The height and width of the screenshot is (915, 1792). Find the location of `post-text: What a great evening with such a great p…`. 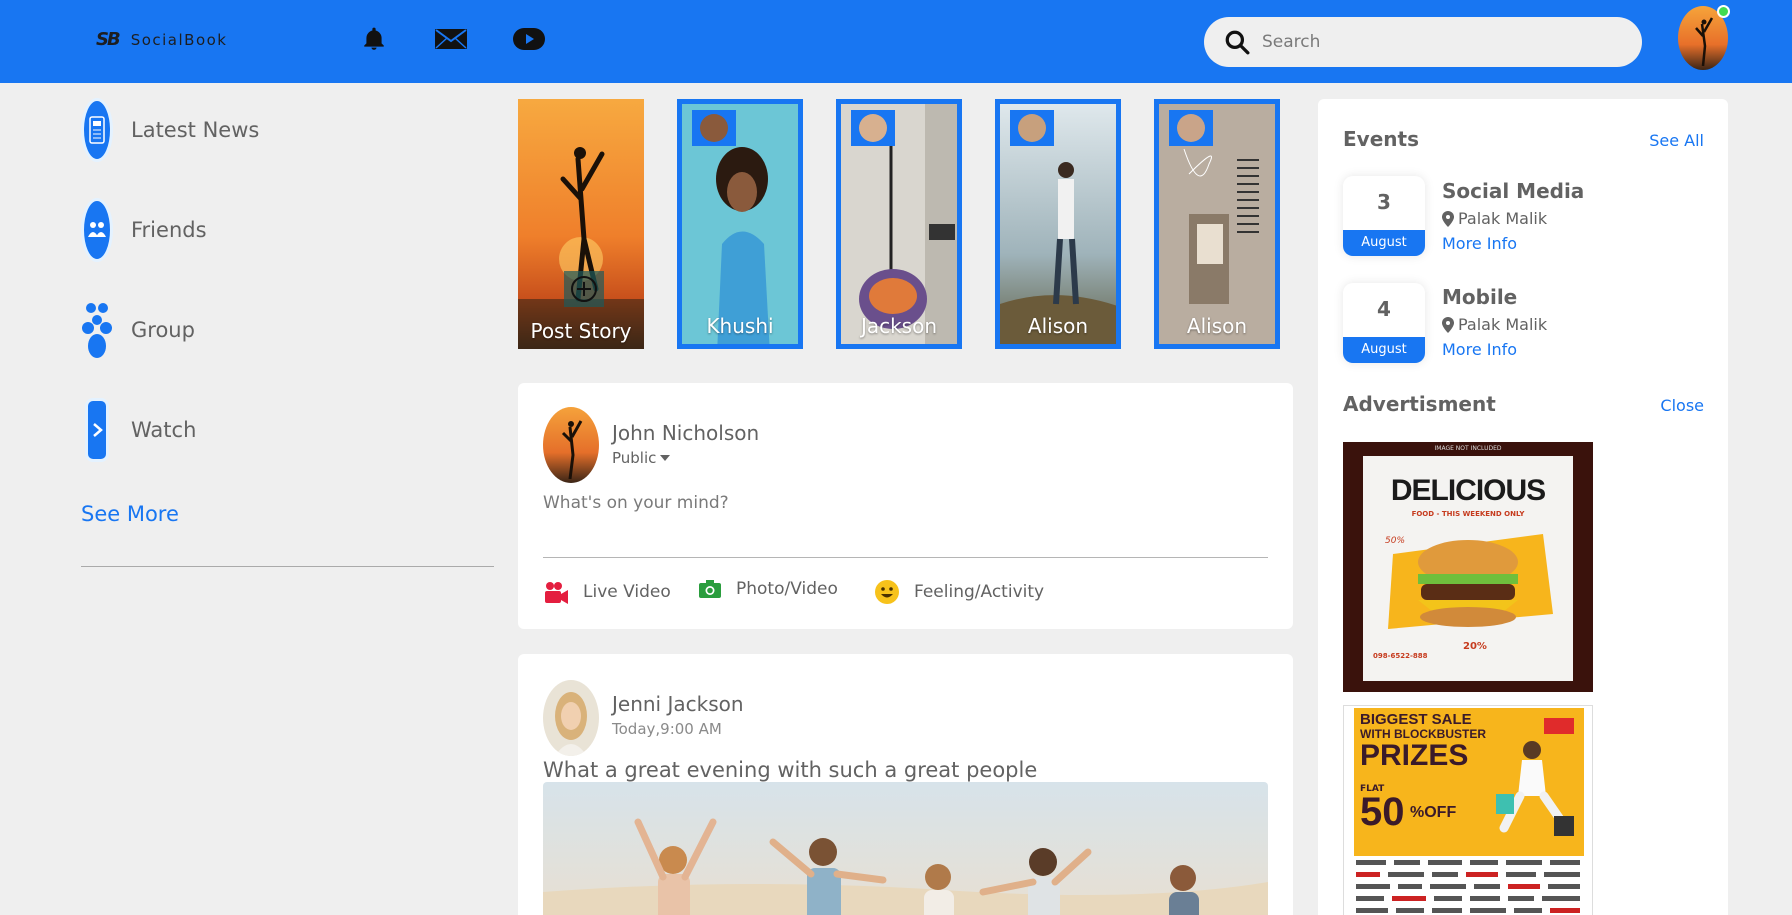

post-text: What a great evening with such a great p… is located at coordinates (790, 770).